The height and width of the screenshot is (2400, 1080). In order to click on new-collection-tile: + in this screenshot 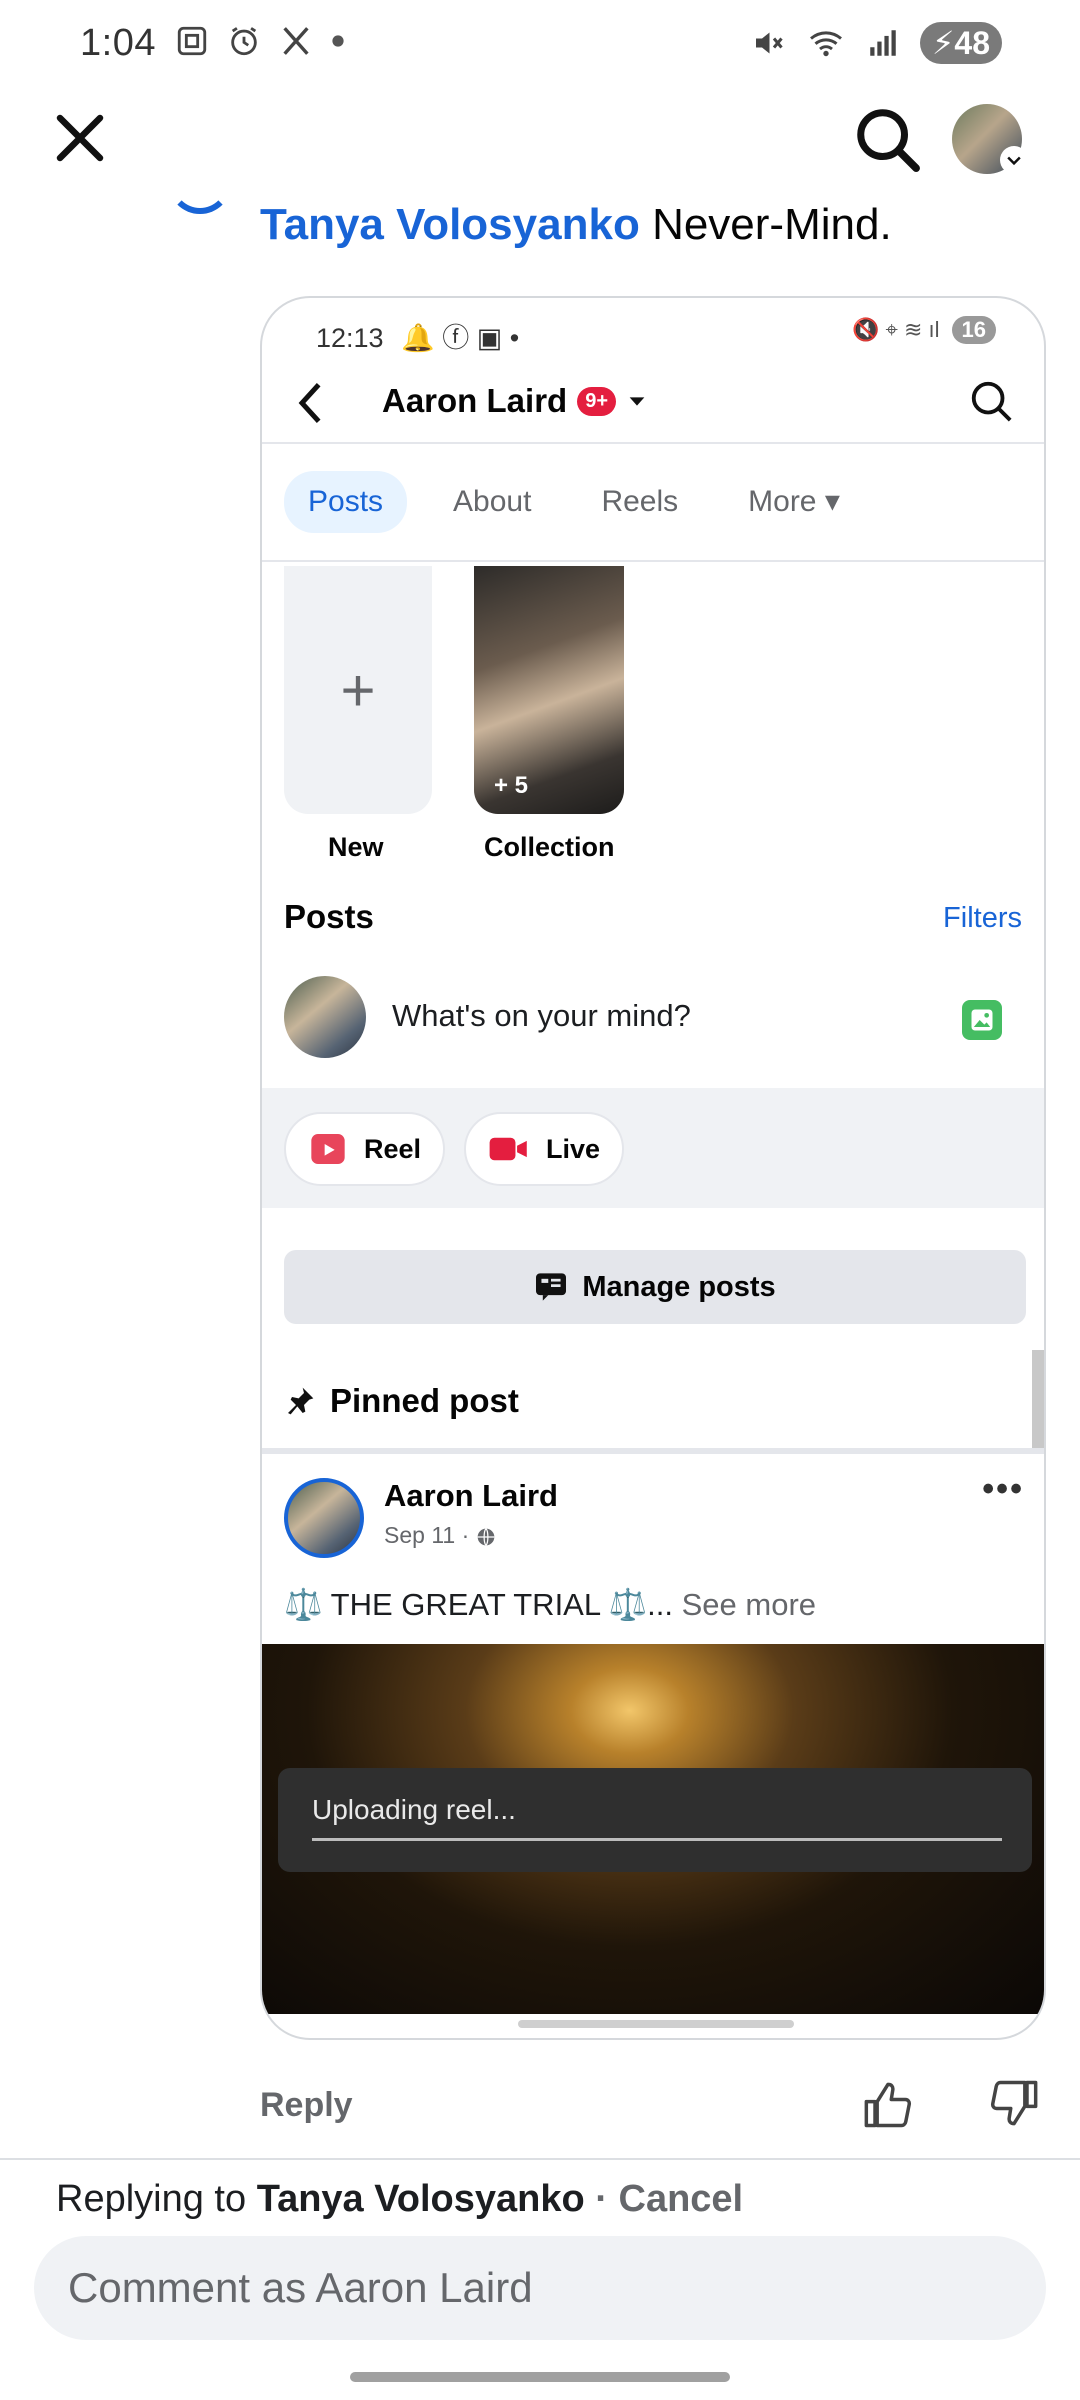, I will do `click(358, 690)`.